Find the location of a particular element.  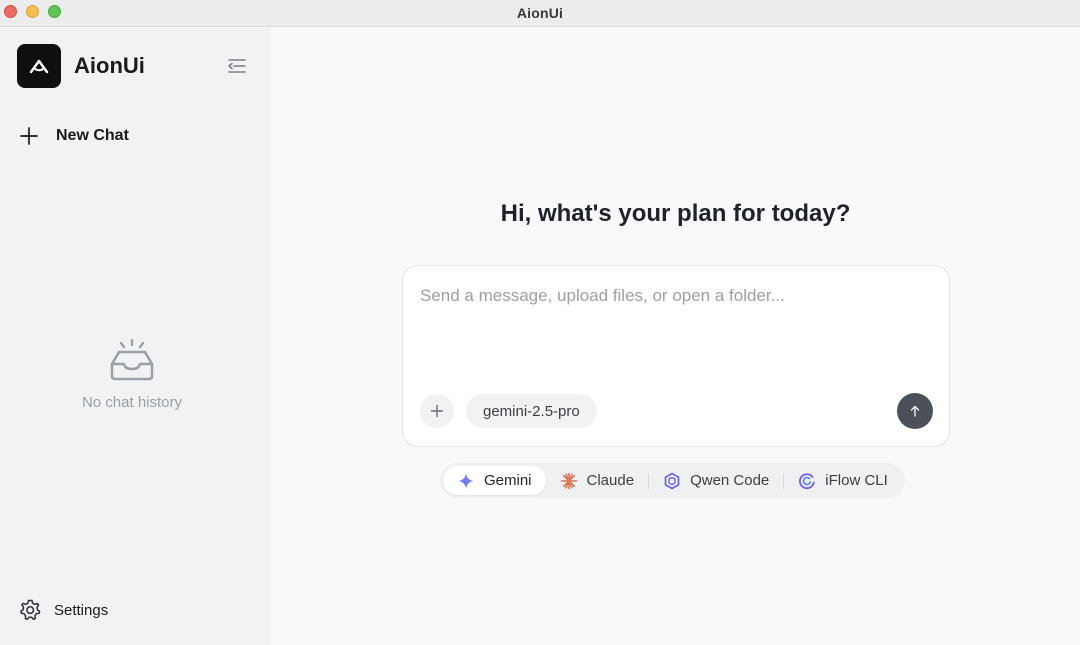

agent-tab-claude: Claude is located at coordinates (597, 480).